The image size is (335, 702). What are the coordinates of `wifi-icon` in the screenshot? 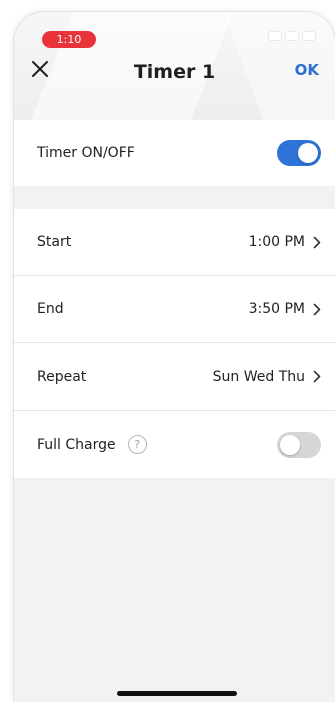 It's located at (292, 36).